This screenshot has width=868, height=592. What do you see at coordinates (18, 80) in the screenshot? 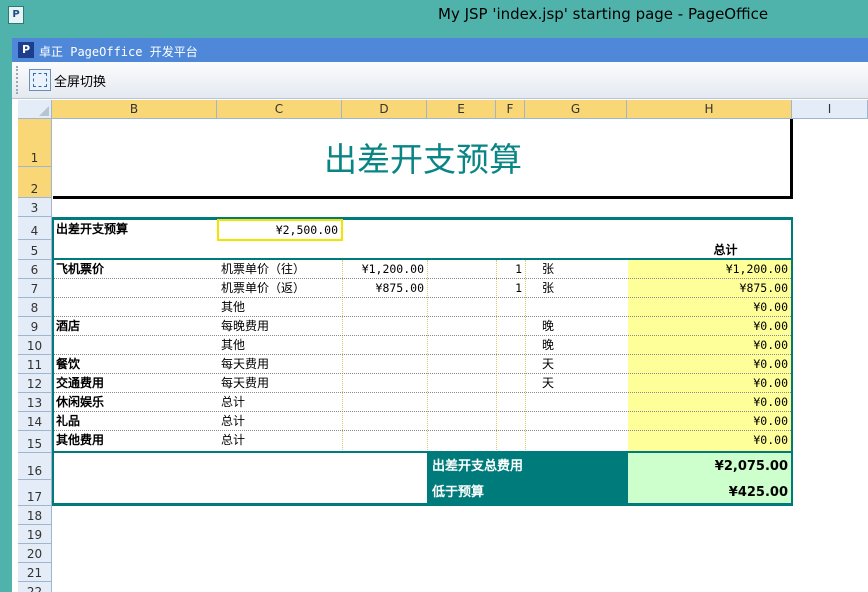
I see `toolbar-grip` at bounding box center [18, 80].